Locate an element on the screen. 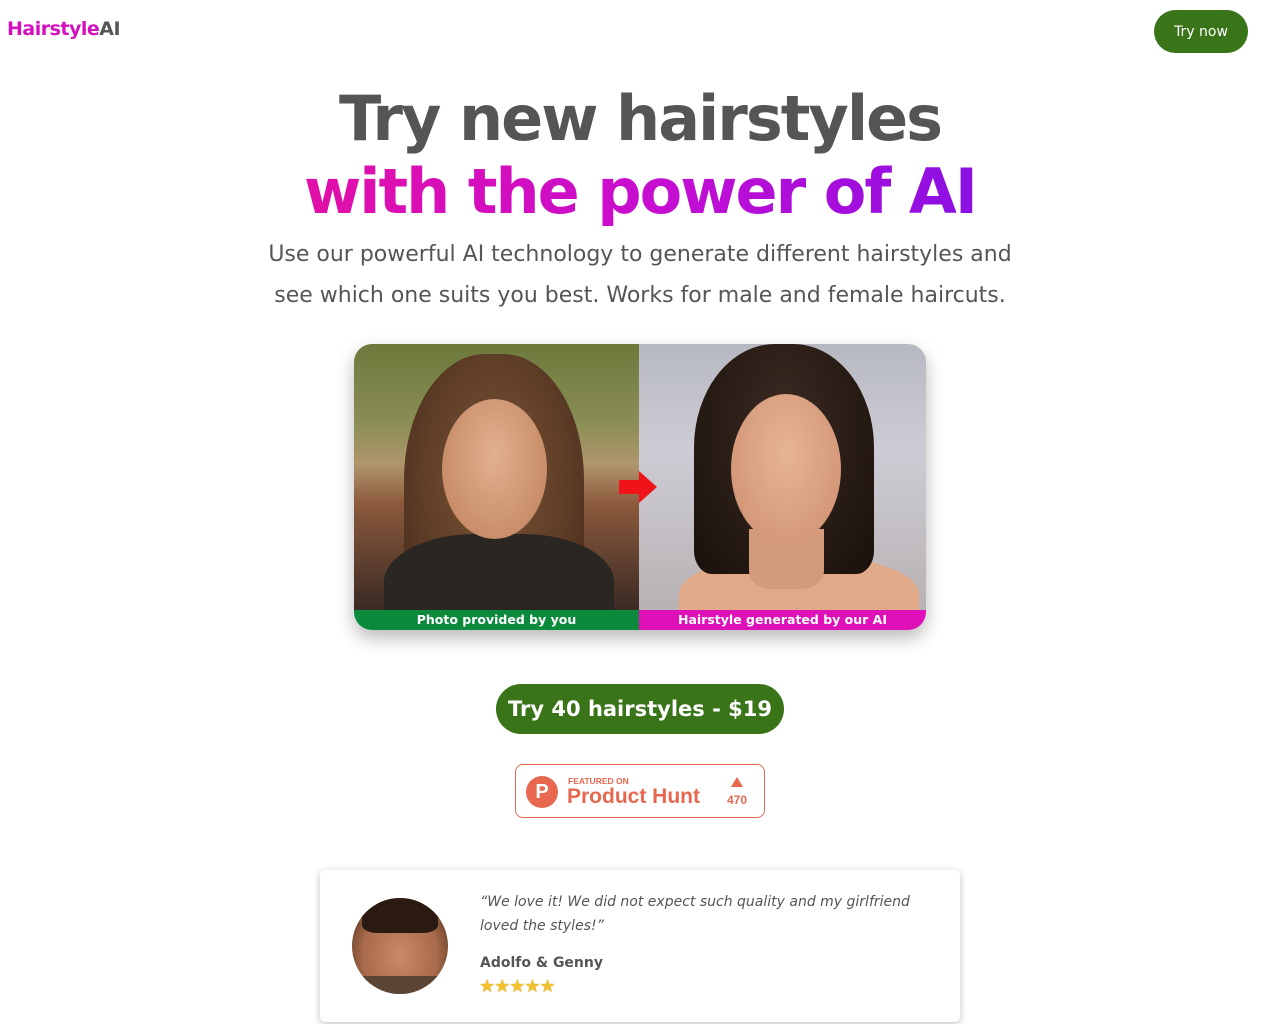 The width and height of the screenshot is (1280, 1024). logo-text-hairstyle: Hairstyle is located at coordinates (53, 29).